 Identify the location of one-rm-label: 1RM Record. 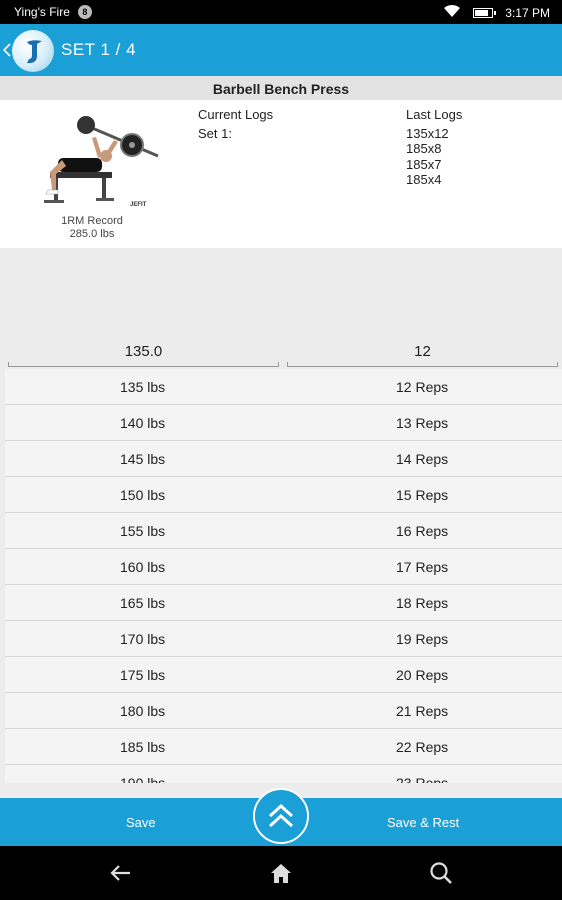
(92, 221).